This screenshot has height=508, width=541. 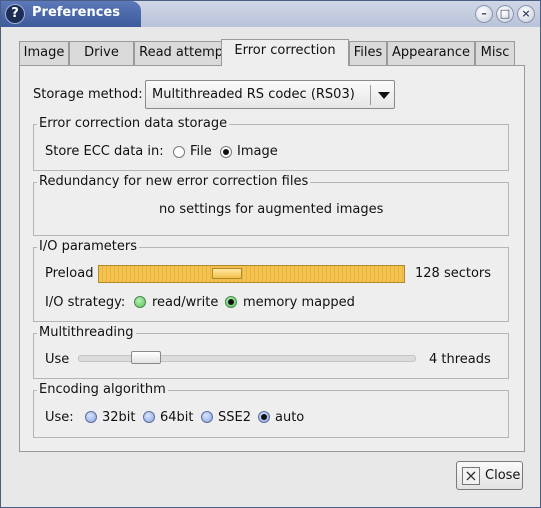 What do you see at coordinates (484, 14) in the screenshot?
I see `minimize-icon: –` at bounding box center [484, 14].